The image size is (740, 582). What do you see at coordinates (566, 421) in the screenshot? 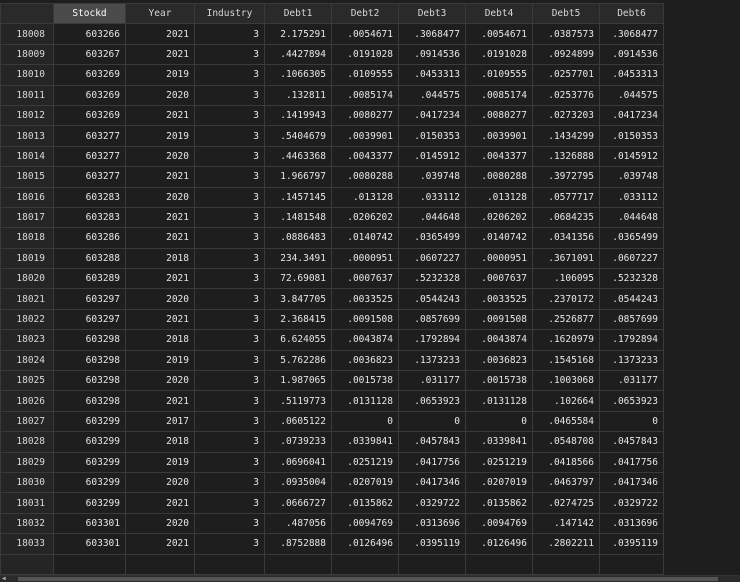
I see `table-cell: .0465584` at bounding box center [566, 421].